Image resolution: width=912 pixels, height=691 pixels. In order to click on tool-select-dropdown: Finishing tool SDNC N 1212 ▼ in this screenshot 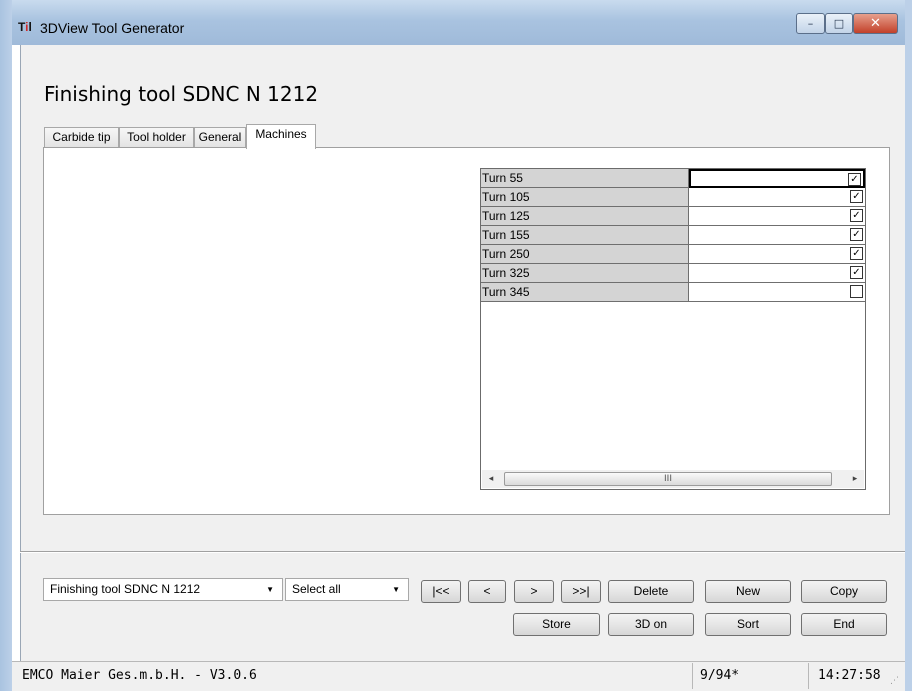, I will do `click(163, 589)`.